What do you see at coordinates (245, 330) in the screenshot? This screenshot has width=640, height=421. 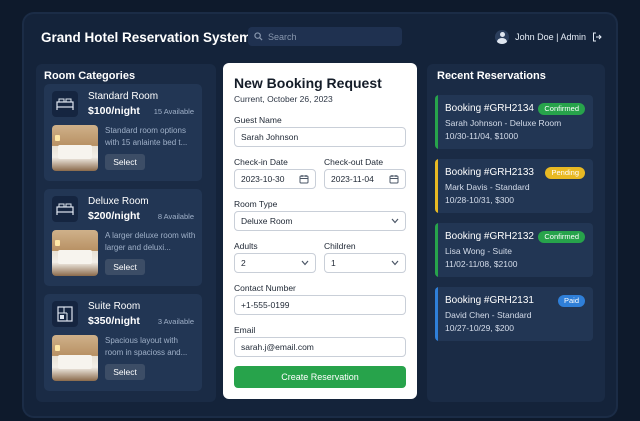 I see `email-label: Email` at bounding box center [245, 330].